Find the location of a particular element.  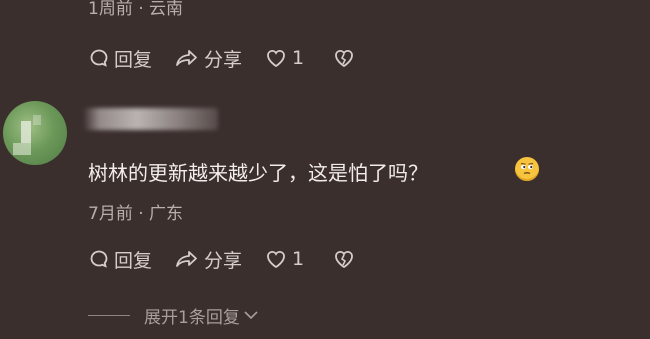

comment-meta: 1周前 · 云南 is located at coordinates (136, 9).